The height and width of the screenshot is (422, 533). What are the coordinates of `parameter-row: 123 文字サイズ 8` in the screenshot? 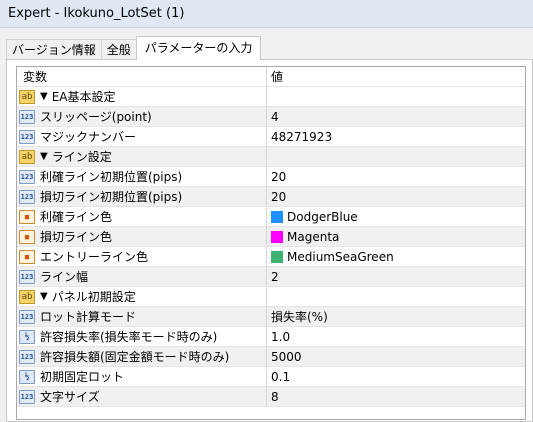 It's located at (271, 397).